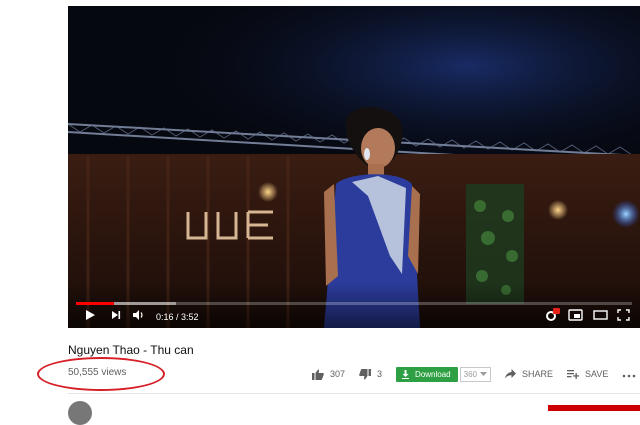  Describe the element at coordinates (328, 374) in the screenshot. I see `like-button: 307` at that location.